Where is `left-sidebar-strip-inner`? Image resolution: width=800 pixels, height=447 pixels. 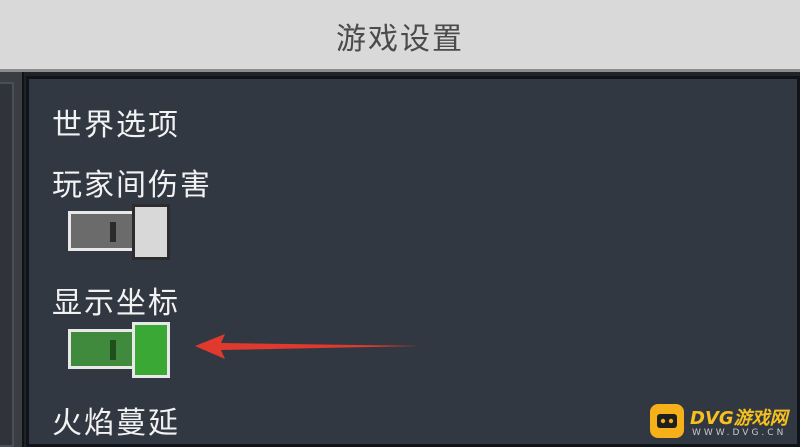
left-sidebar-strip-inner is located at coordinates (7, 264).